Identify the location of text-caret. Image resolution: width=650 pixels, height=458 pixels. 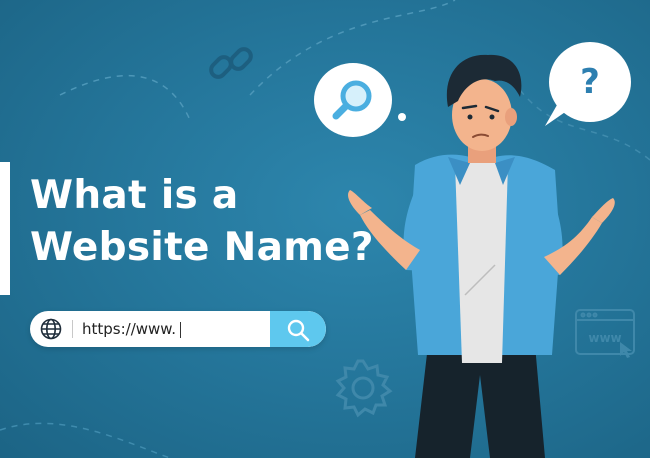
(180, 329).